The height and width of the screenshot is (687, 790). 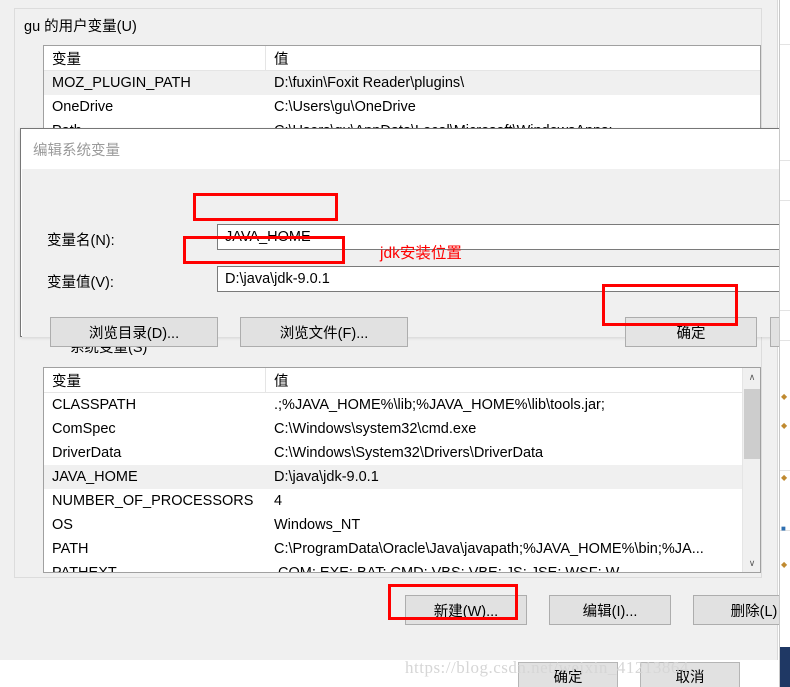 I want to click on system-table-scrollbar: ∧ ∨, so click(x=751, y=470).